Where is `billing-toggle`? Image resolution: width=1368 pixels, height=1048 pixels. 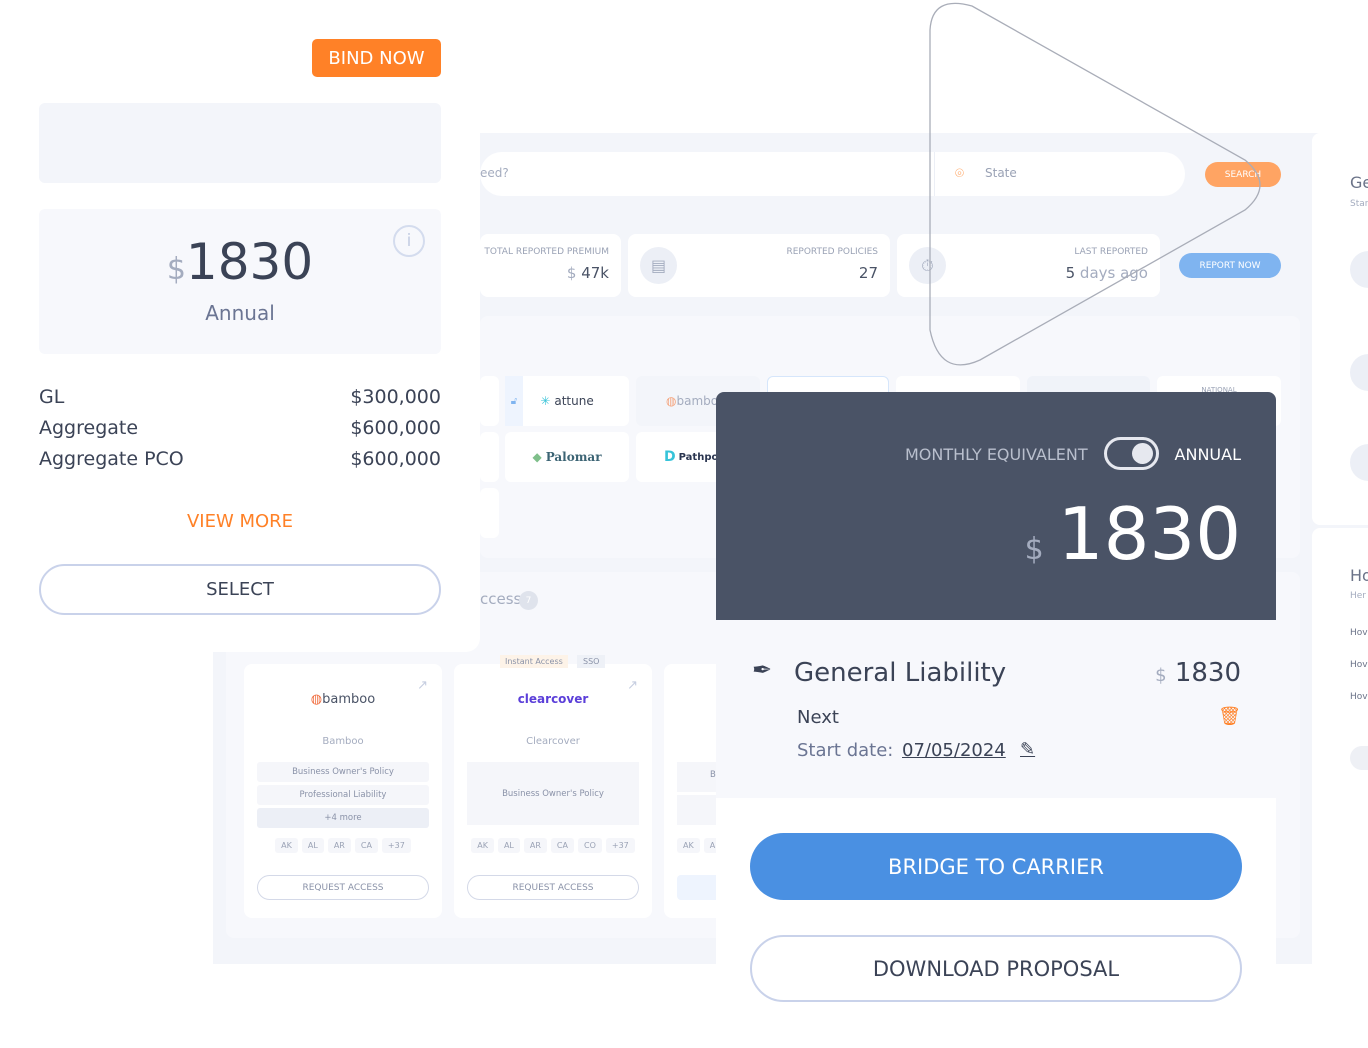
billing-toggle is located at coordinates (1131, 453).